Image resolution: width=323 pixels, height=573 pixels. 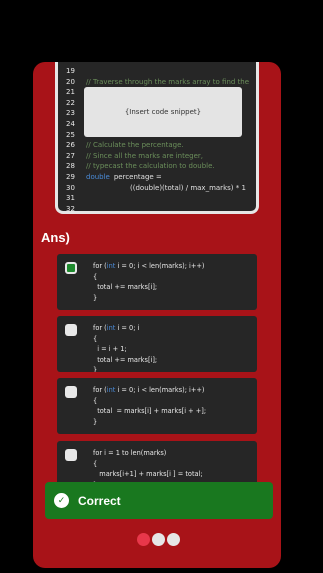 I want to click on code-line: 29 double percentage =, so click(x=110, y=177).